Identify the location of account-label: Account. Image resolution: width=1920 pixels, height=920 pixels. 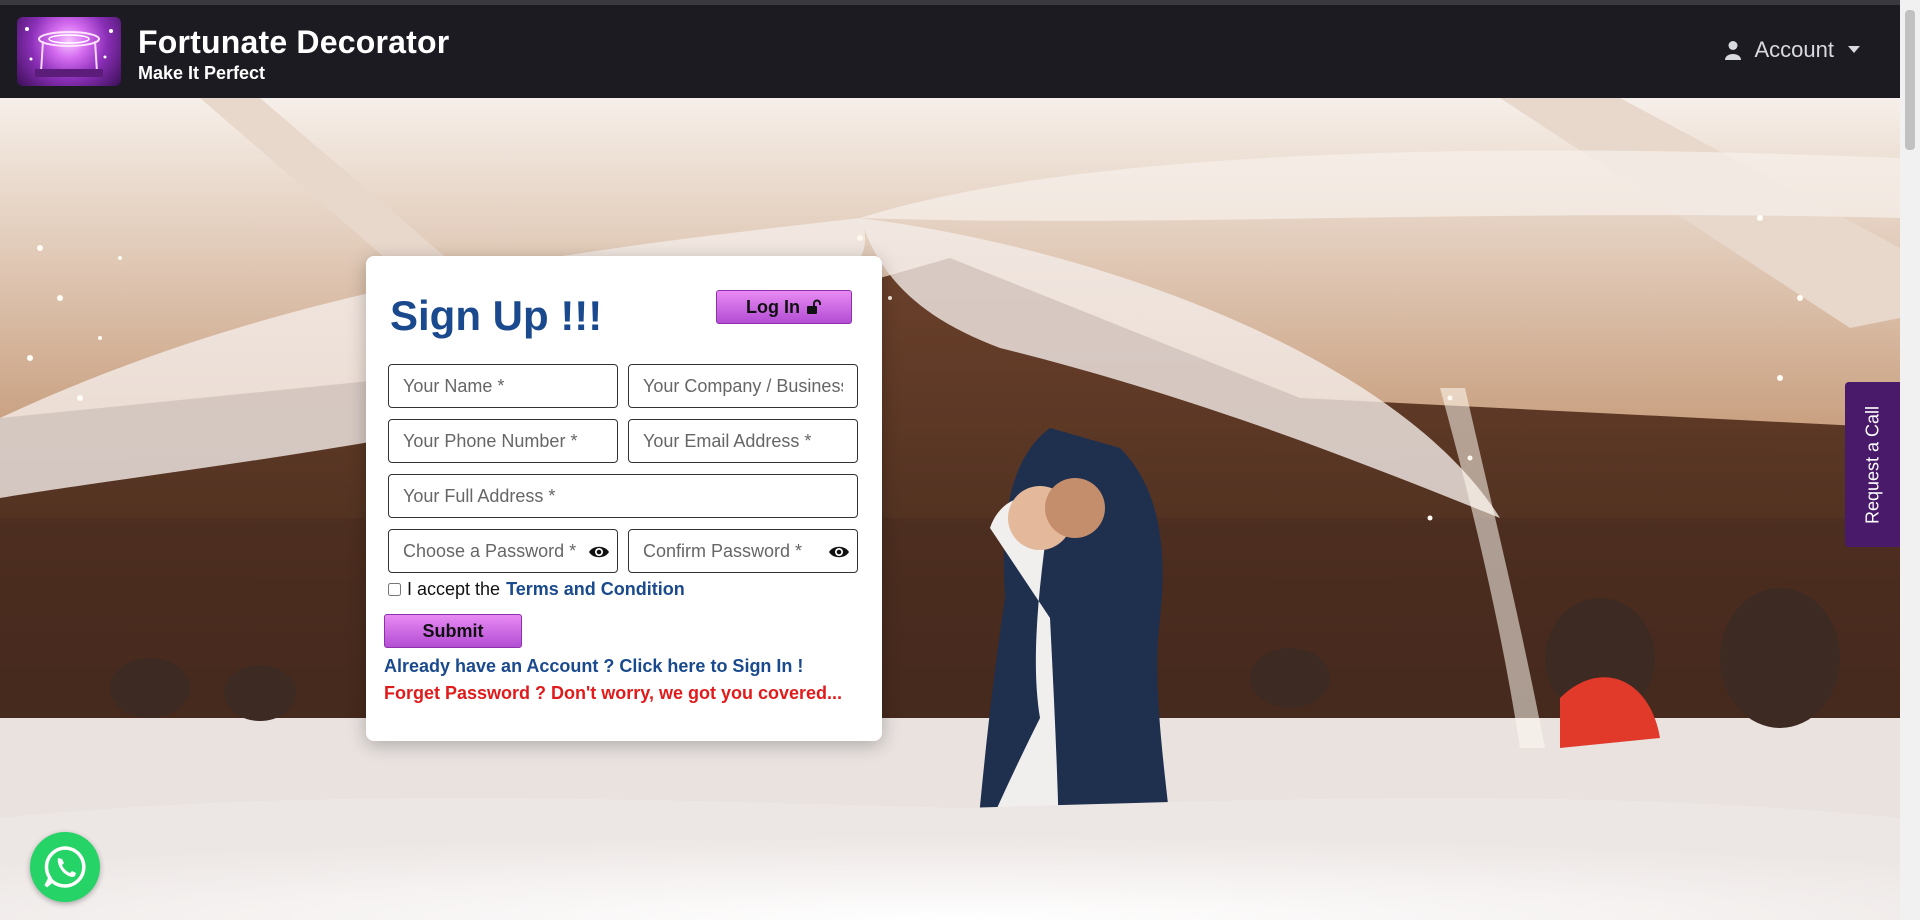
(1794, 49).